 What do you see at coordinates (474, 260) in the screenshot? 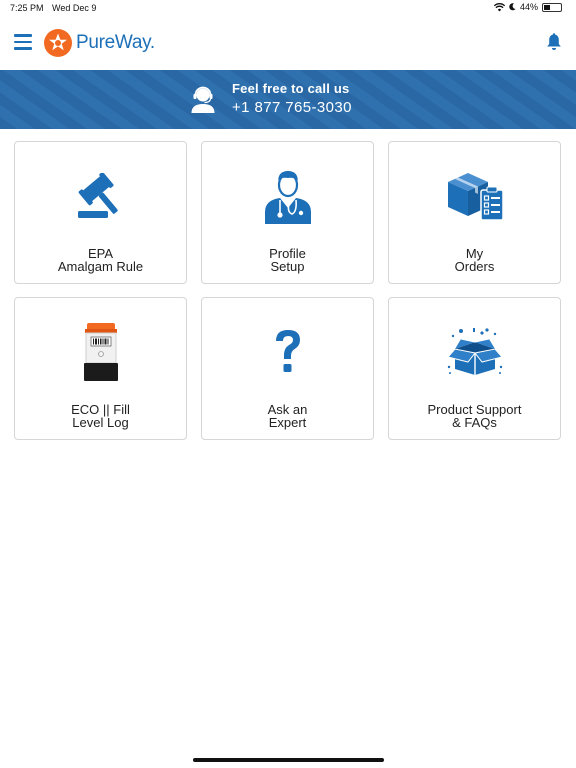
I see `tile-label: My Orders` at bounding box center [474, 260].